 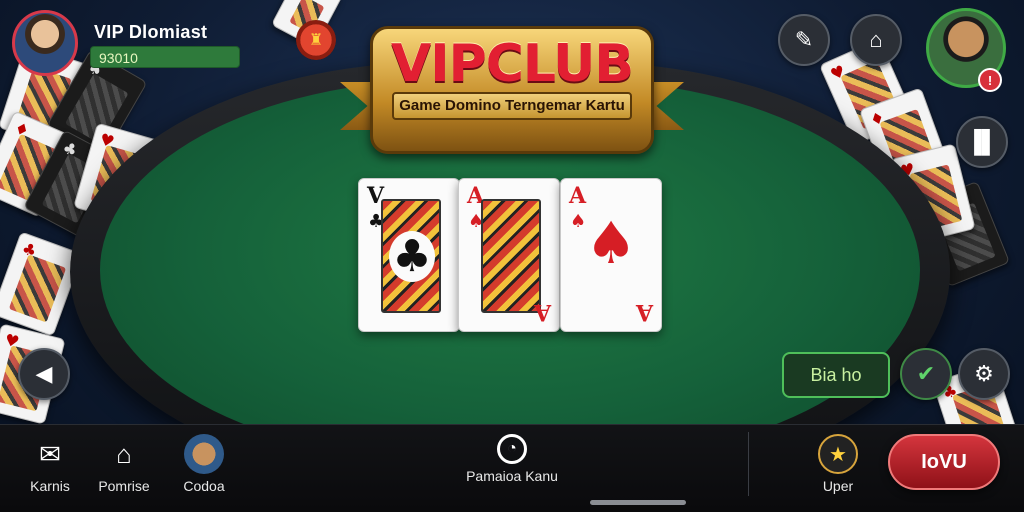 I want to click on table-card: A ♠ A, so click(x=509, y=255).